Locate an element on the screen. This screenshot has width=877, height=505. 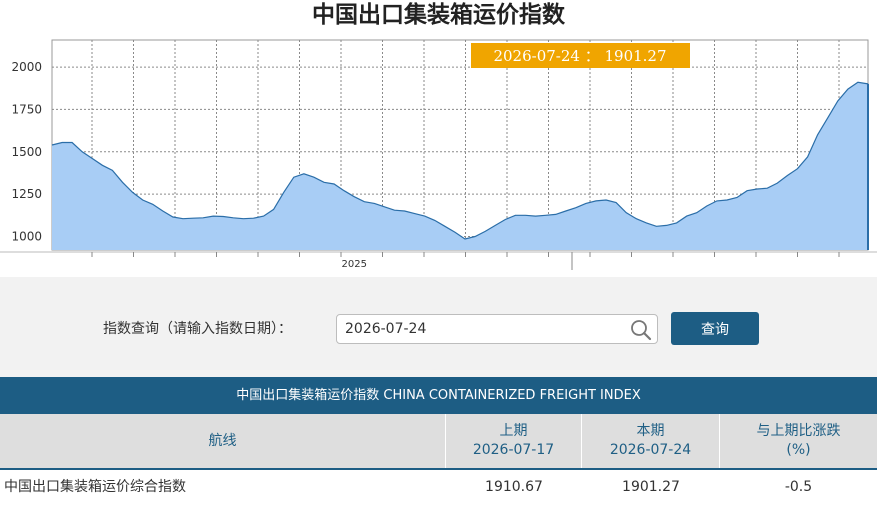
change-header-label: 与上期比涨跌 is located at coordinates (798, 431).